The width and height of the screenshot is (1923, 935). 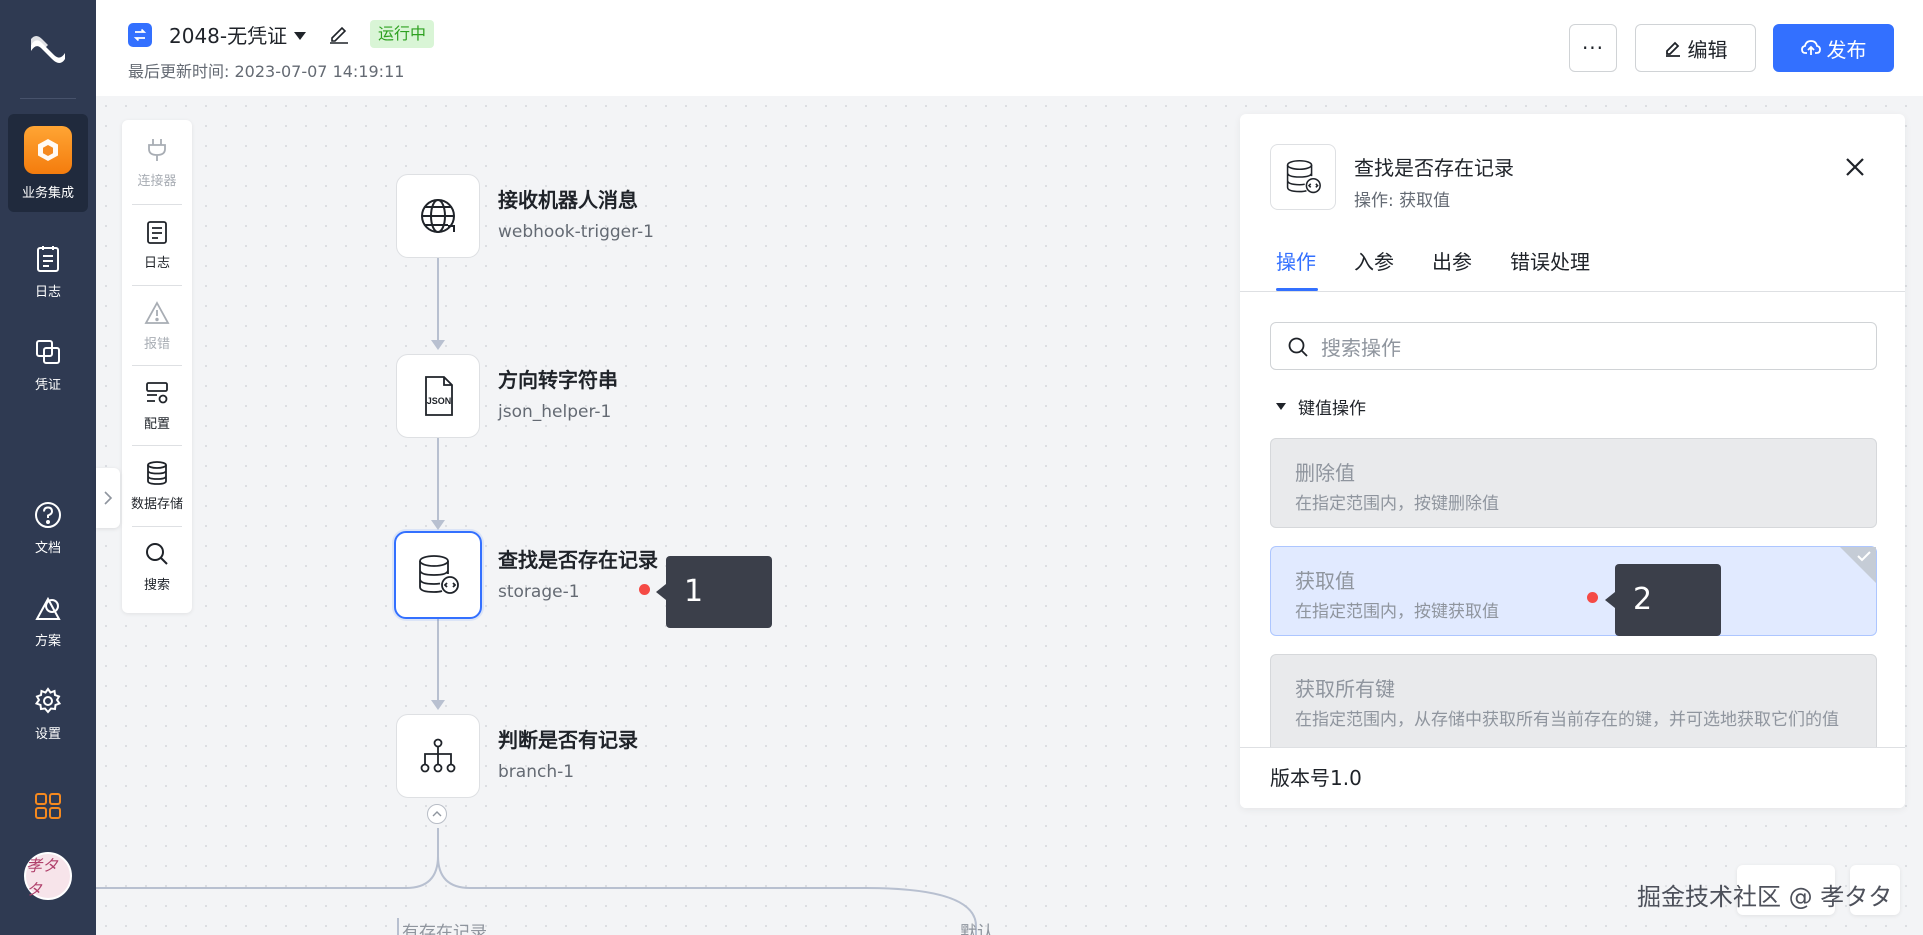 What do you see at coordinates (1452, 260) in the screenshot?
I see `tab-output-params: 出参` at bounding box center [1452, 260].